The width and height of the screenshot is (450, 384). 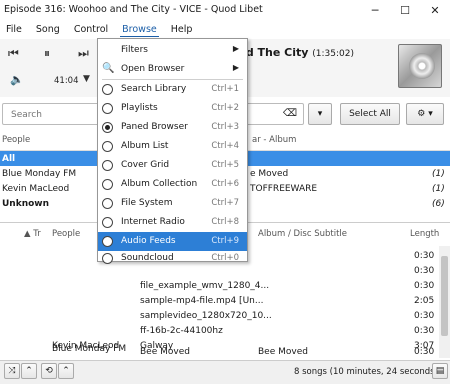 I want to click on menu-item-internet-radio: Internet Radio Ctrl+8, so click(x=172, y=222).